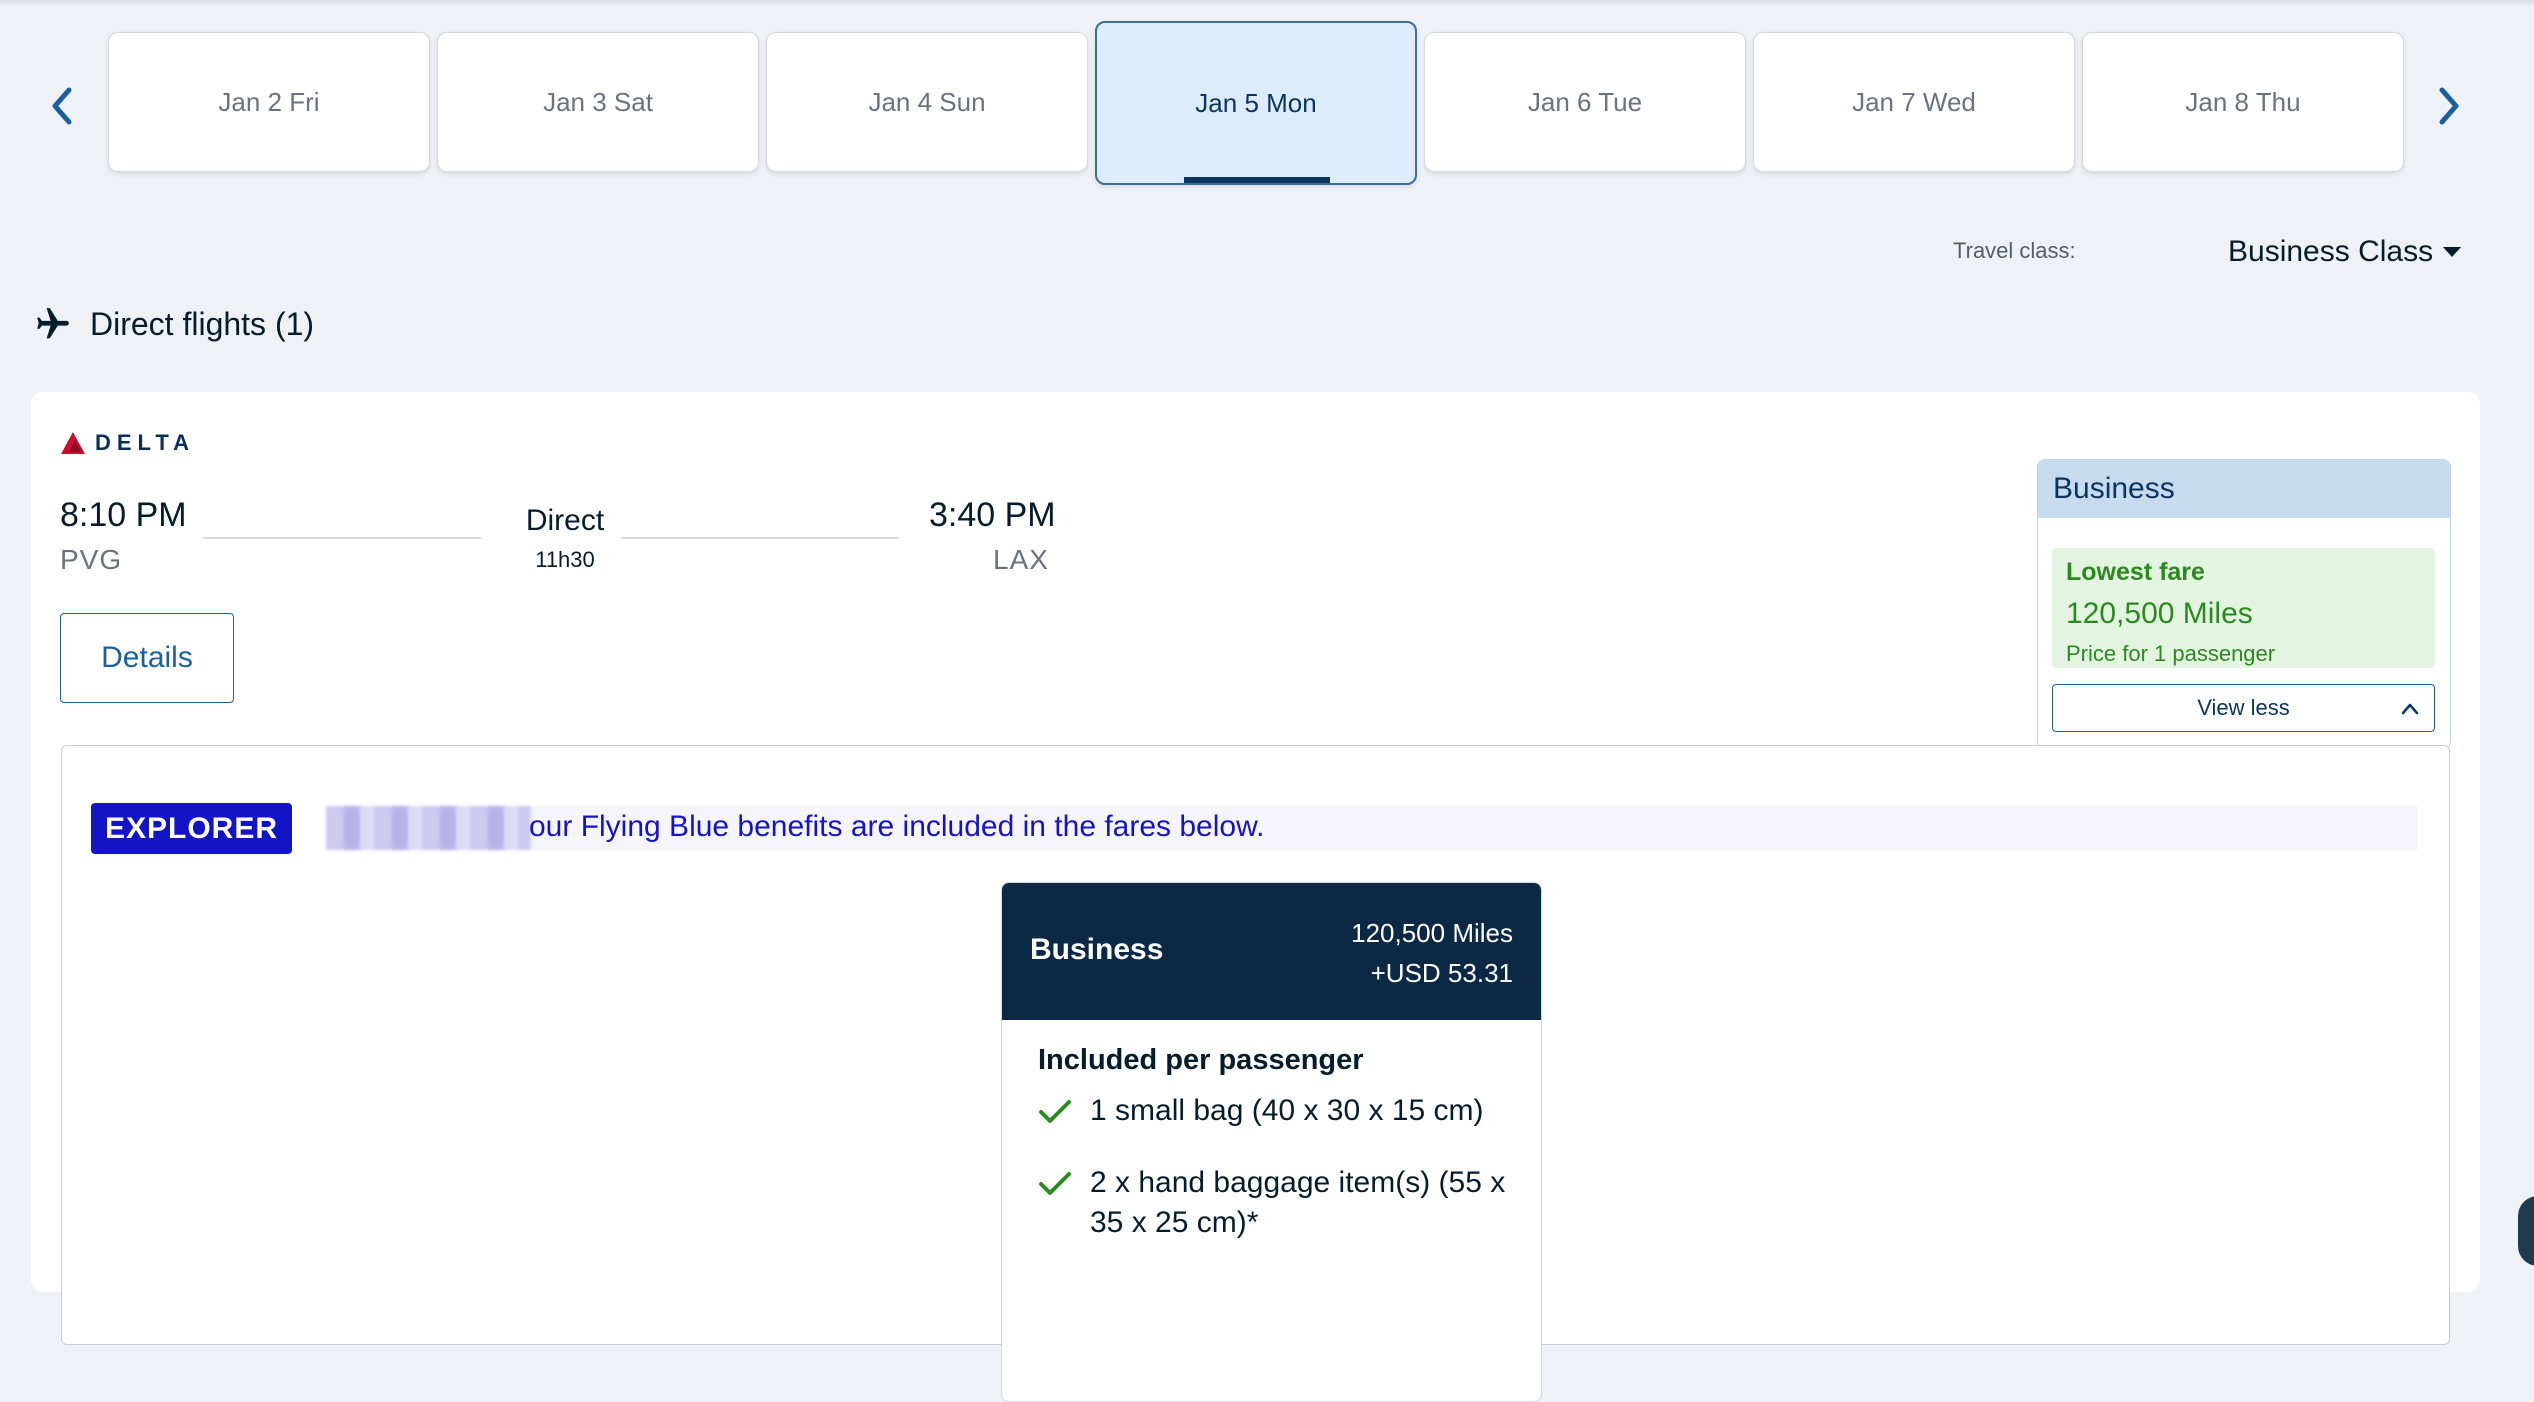  I want to click on fare-cabin-header: Business, so click(2244, 489).